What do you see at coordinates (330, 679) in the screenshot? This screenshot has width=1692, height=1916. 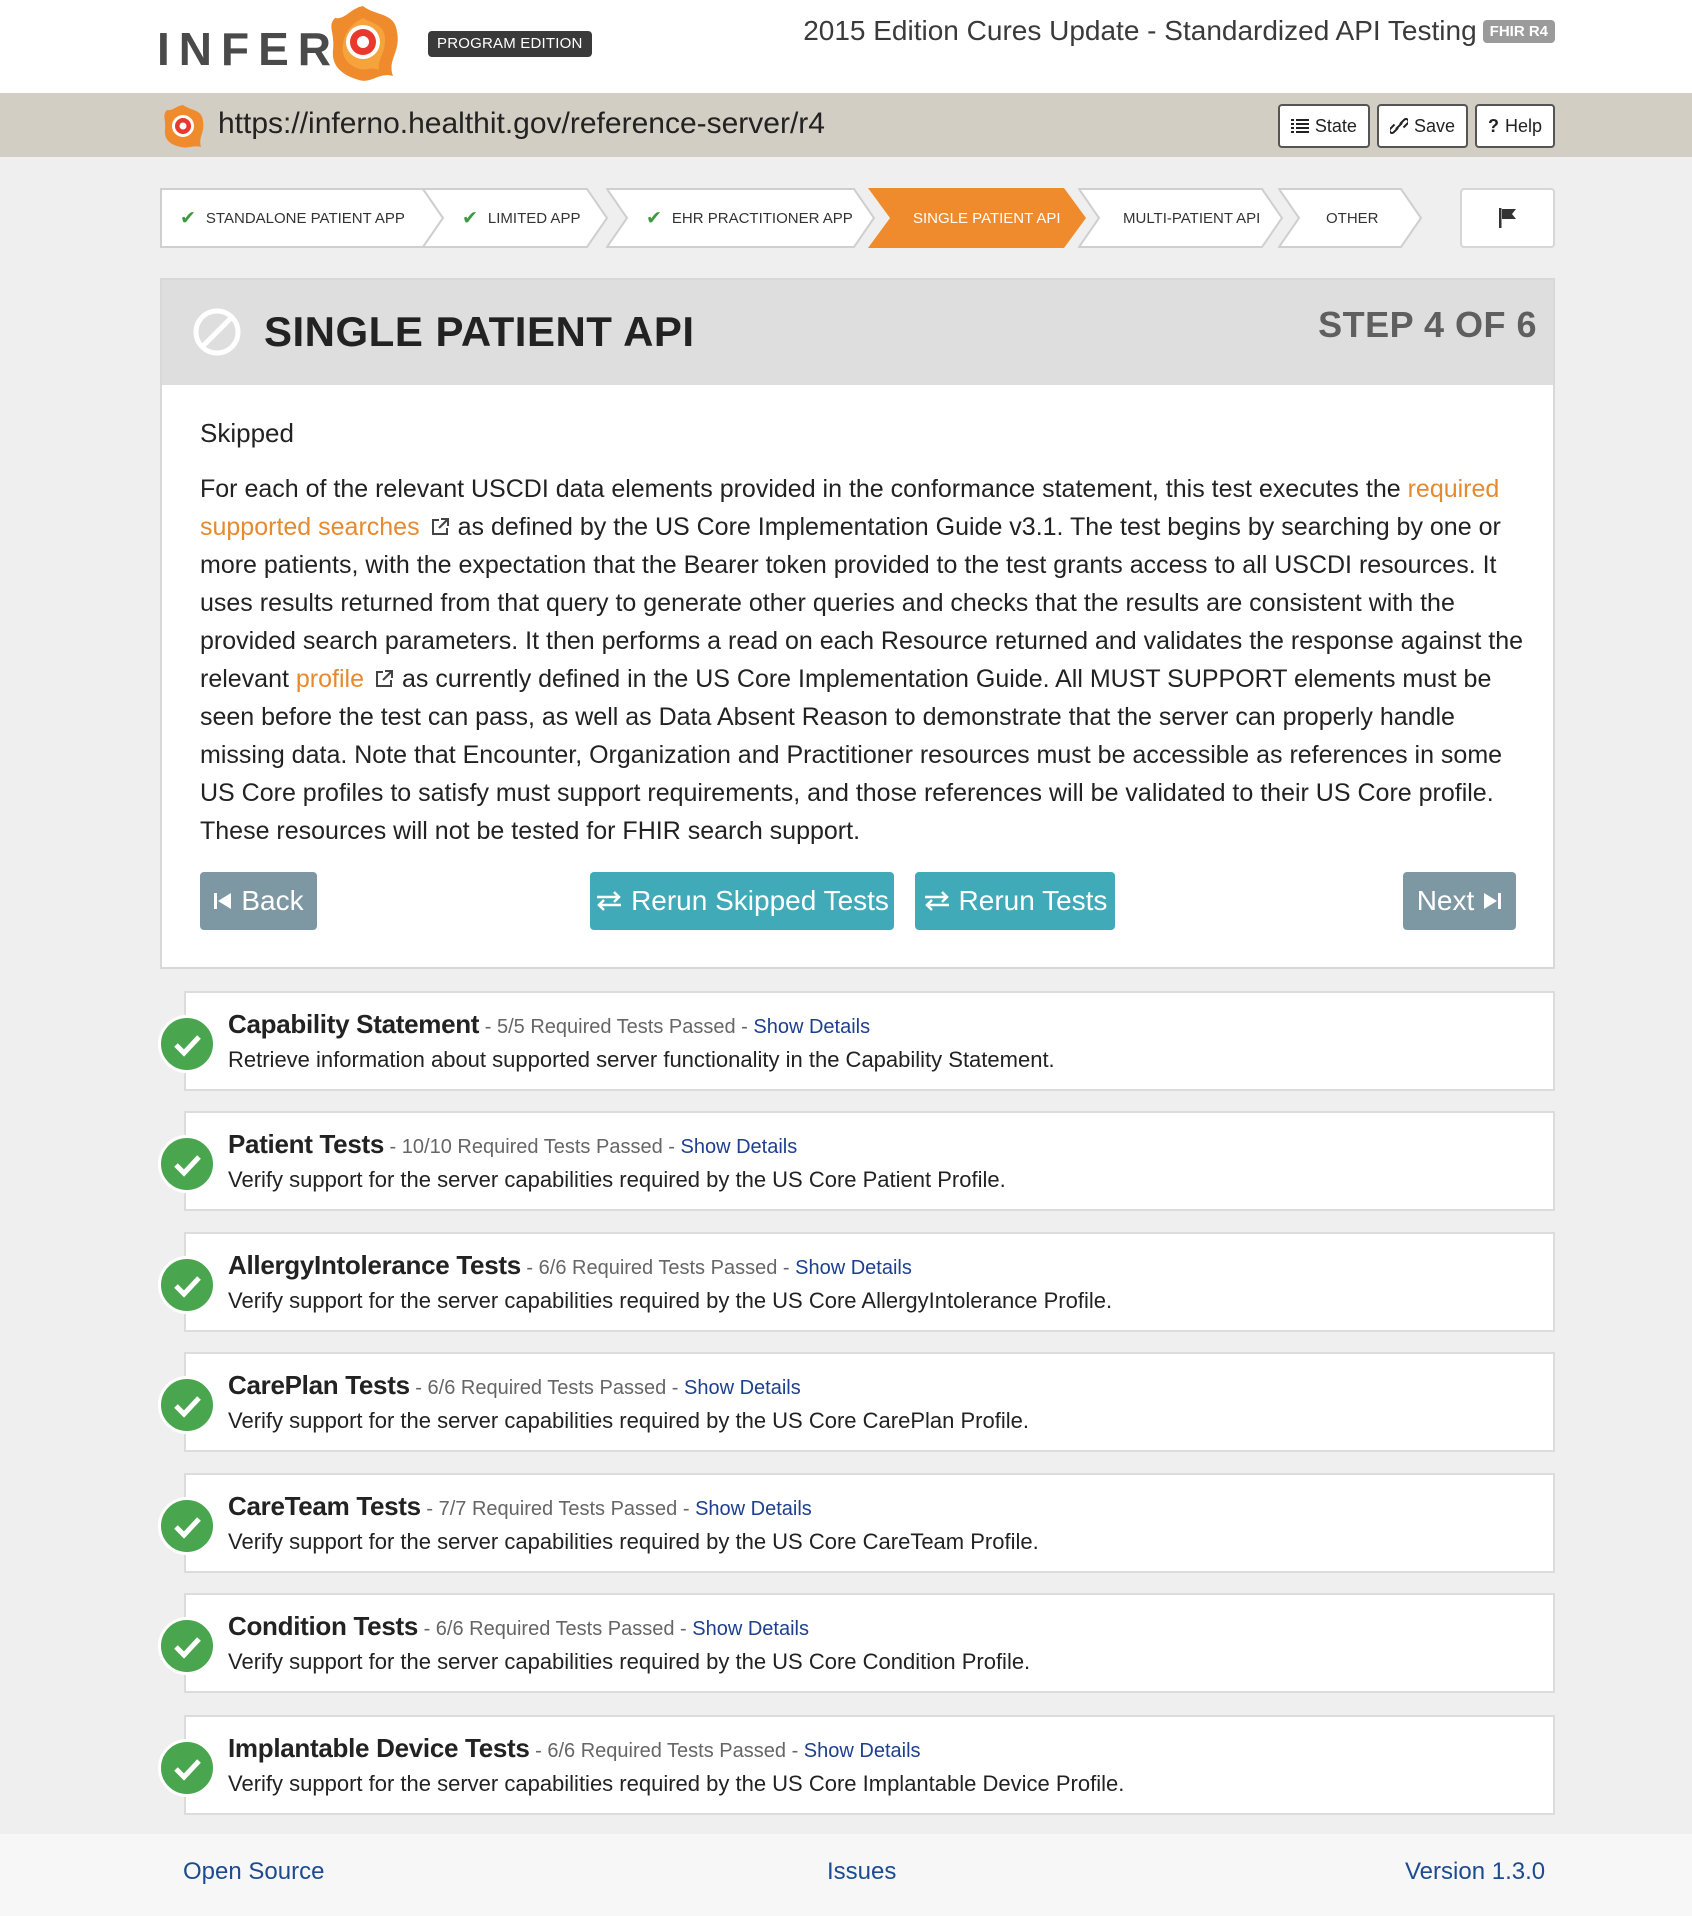 I see `profile-link: profile` at bounding box center [330, 679].